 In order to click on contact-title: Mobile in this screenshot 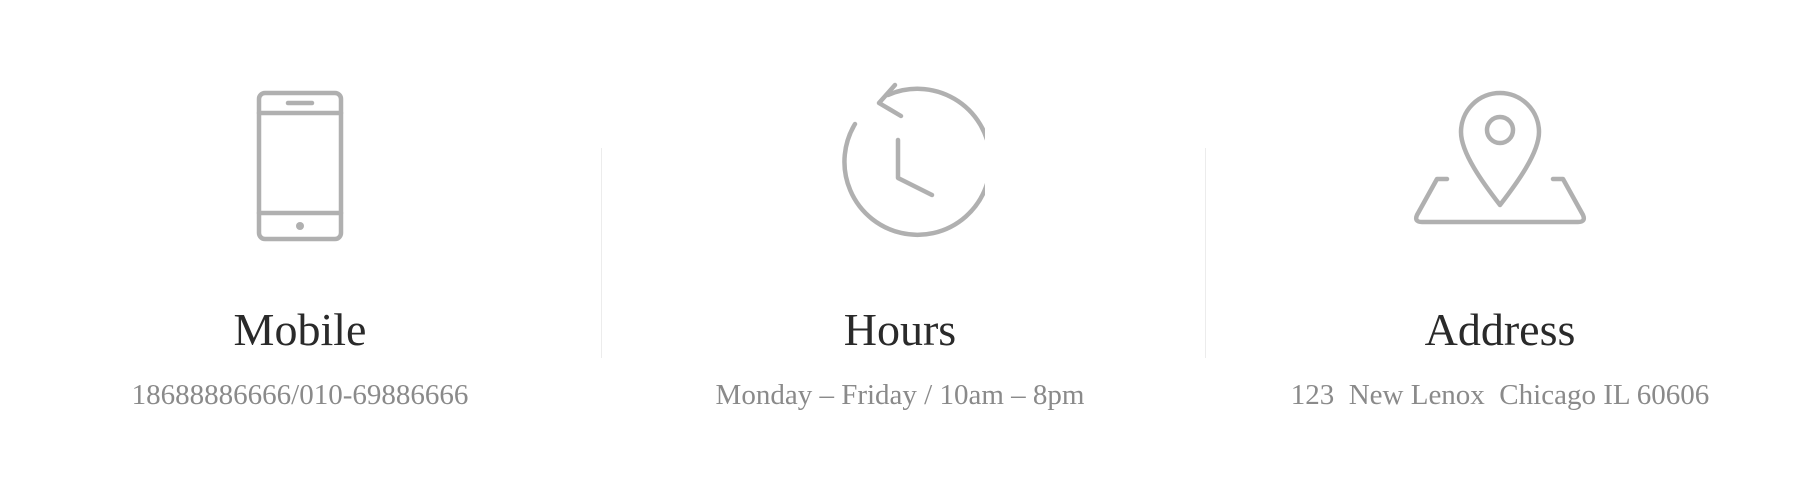, I will do `click(300, 329)`.